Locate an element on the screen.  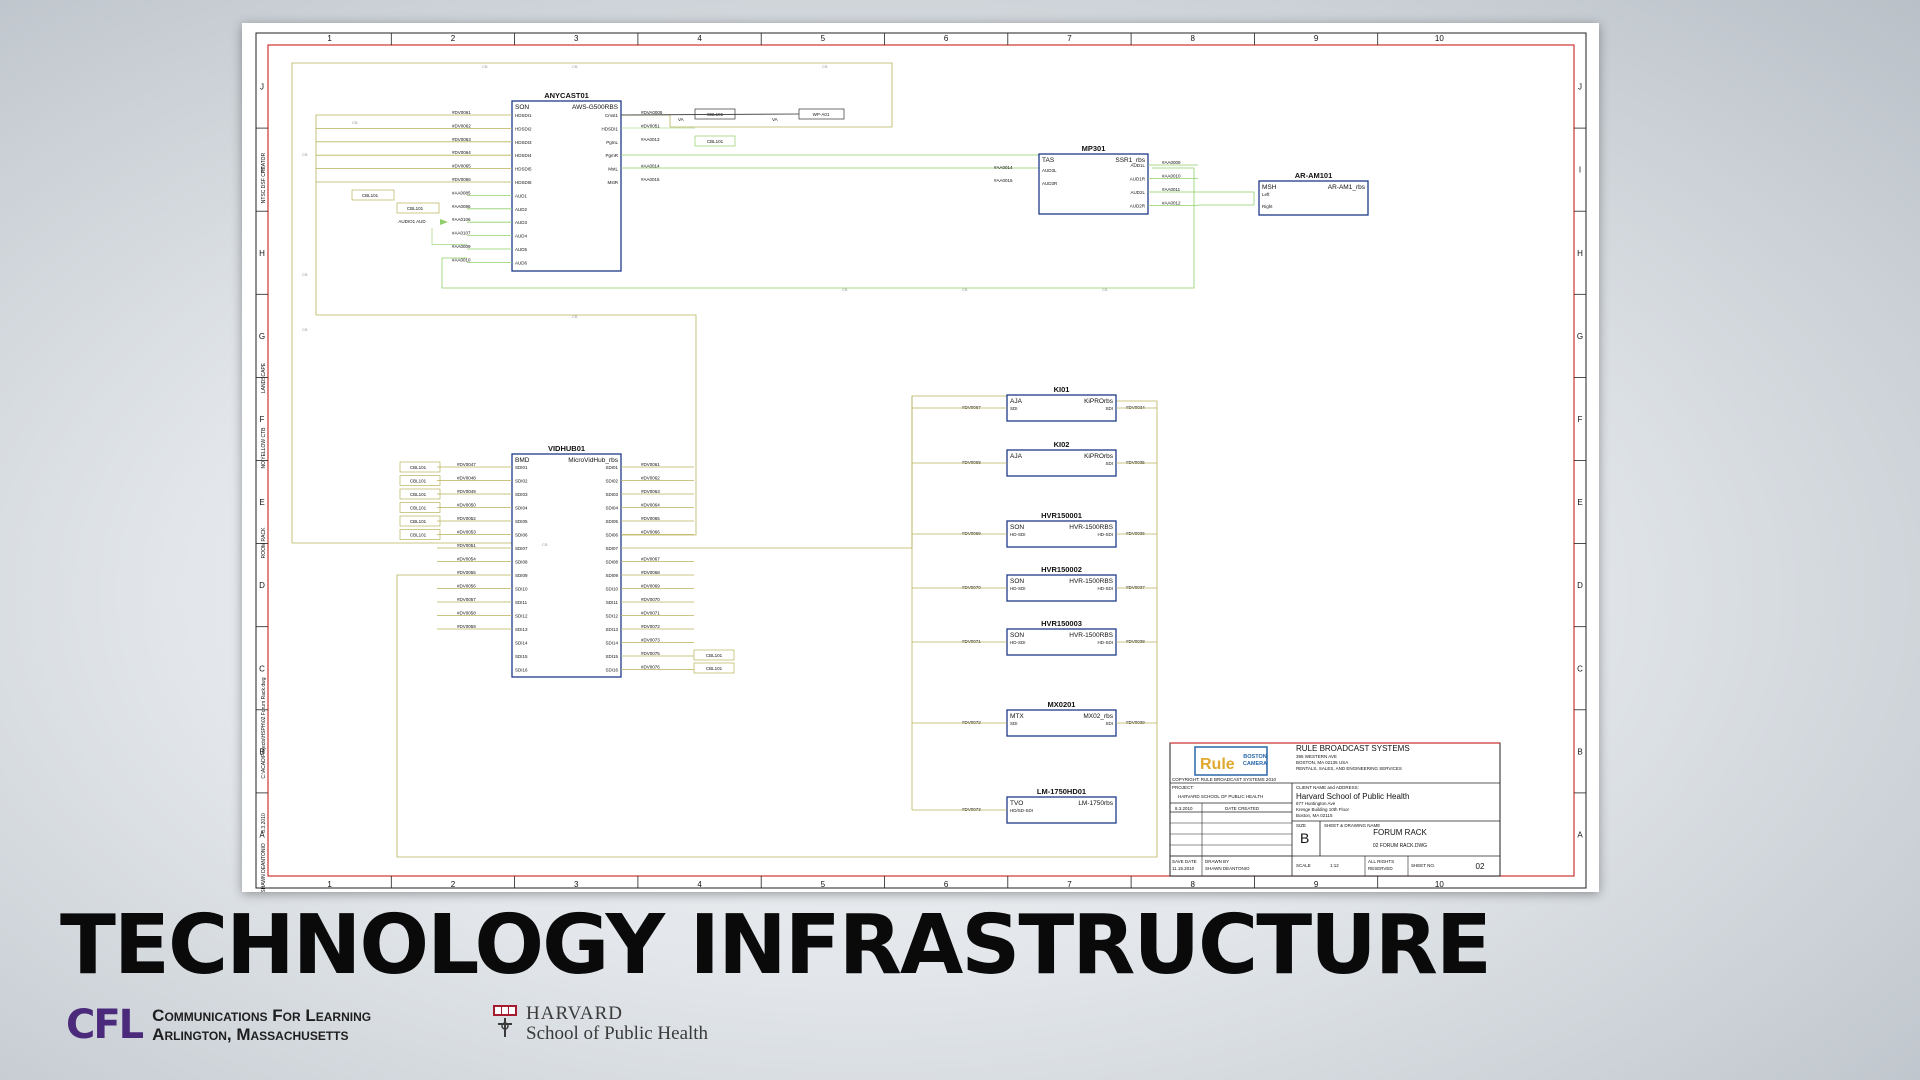
port-label: SDI09 is located at coordinates (611, 575).